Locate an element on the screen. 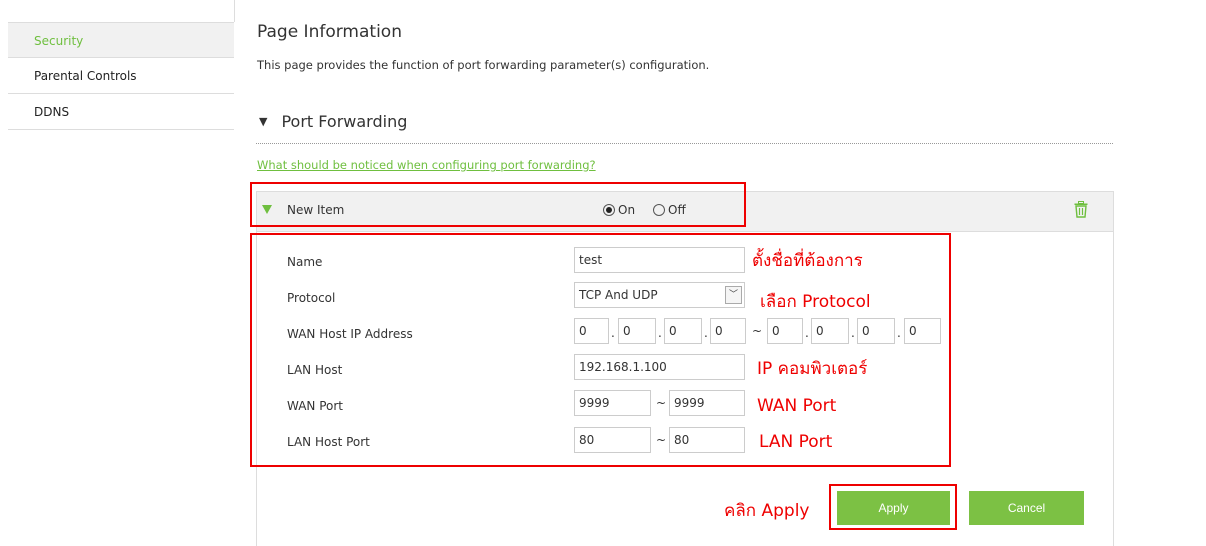  wan-port-start-field: 9999 is located at coordinates (612, 403).